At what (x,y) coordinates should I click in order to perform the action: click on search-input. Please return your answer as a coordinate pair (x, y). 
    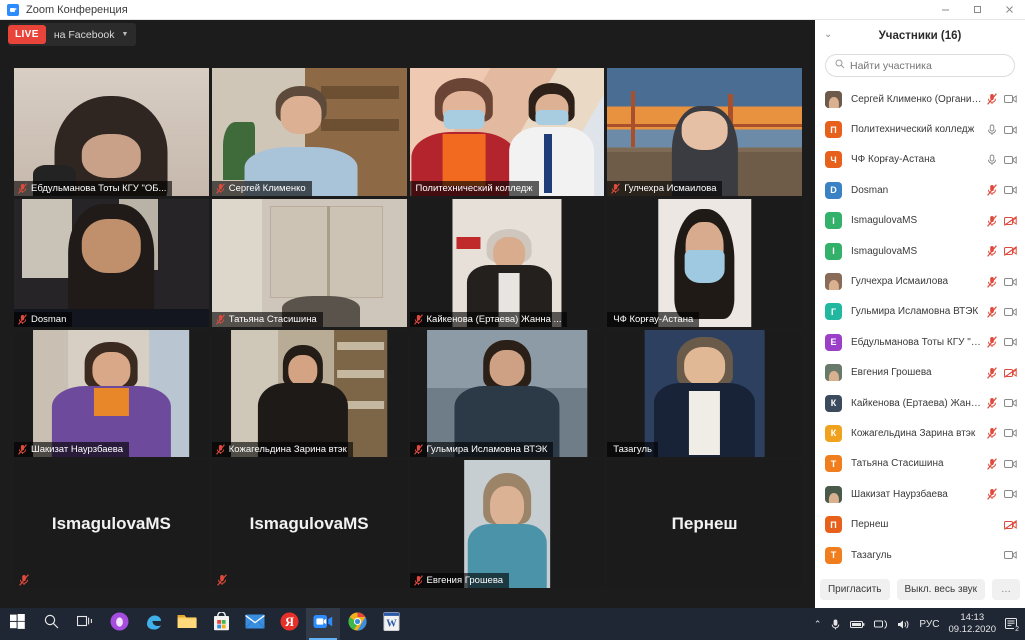
    Looking at the image, I should click on (927, 65).